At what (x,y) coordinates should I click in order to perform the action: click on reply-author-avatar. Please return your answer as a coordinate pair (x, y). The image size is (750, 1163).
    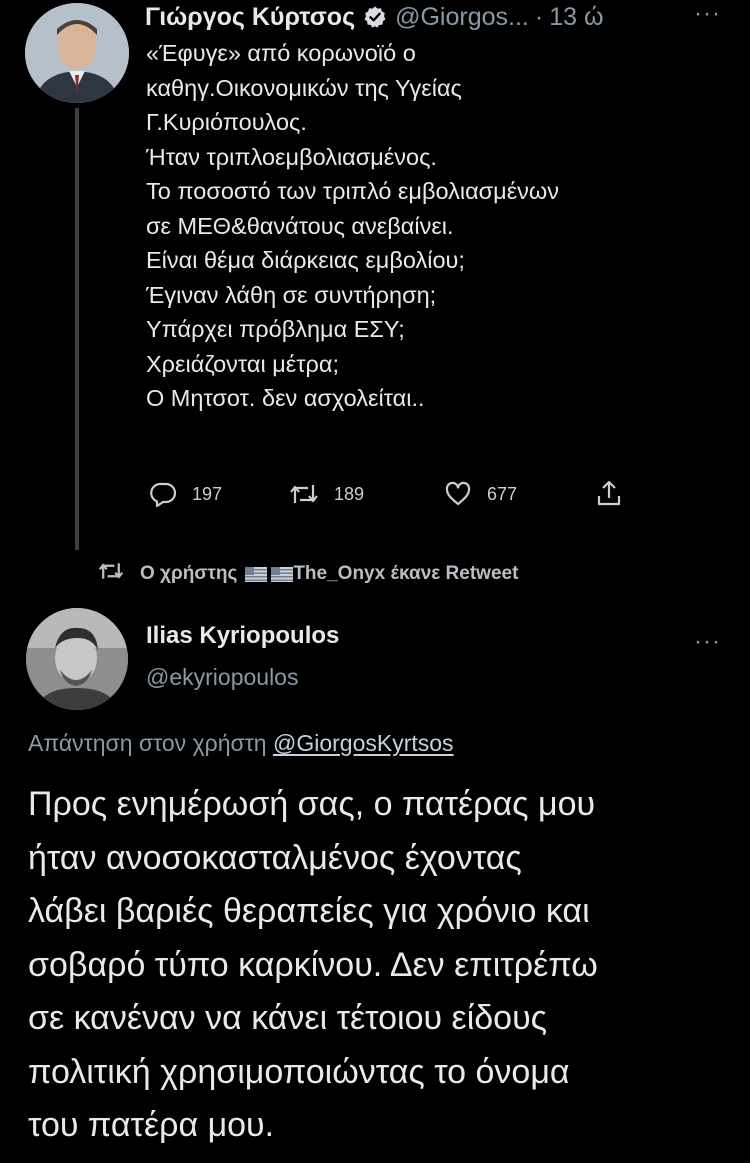
    Looking at the image, I should click on (77, 659).